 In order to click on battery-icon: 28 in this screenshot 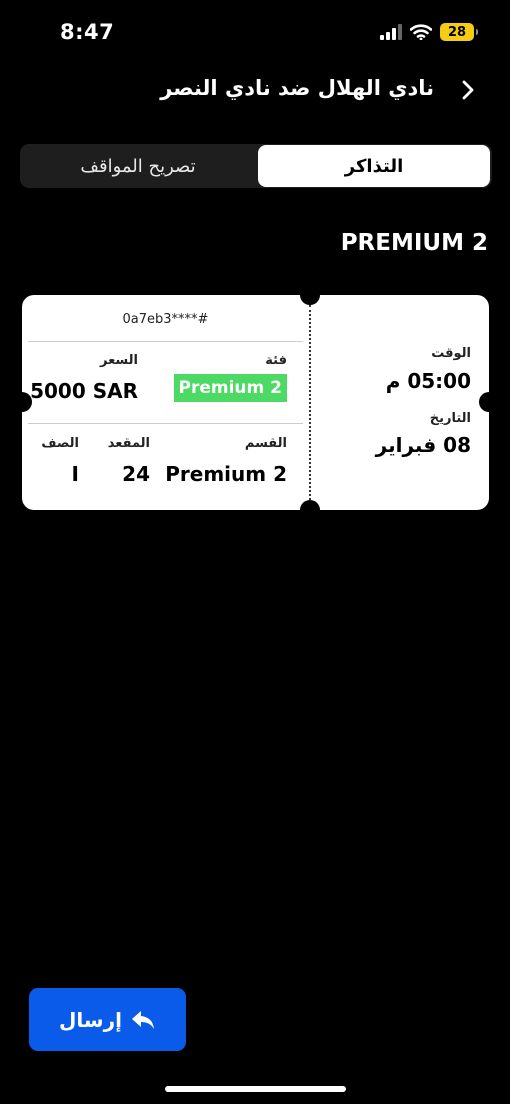, I will do `click(459, 32)`.